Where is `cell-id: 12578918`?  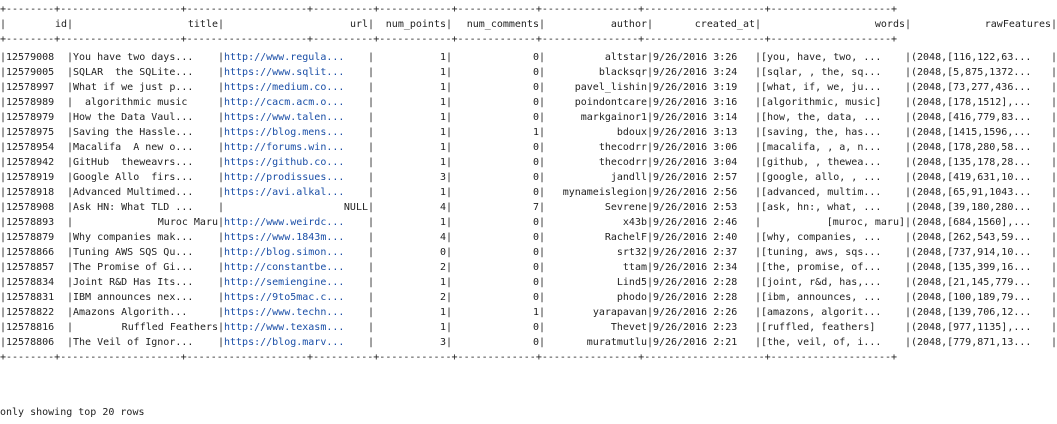
cell-id: 12578918 is located at coordinates (30, 192).